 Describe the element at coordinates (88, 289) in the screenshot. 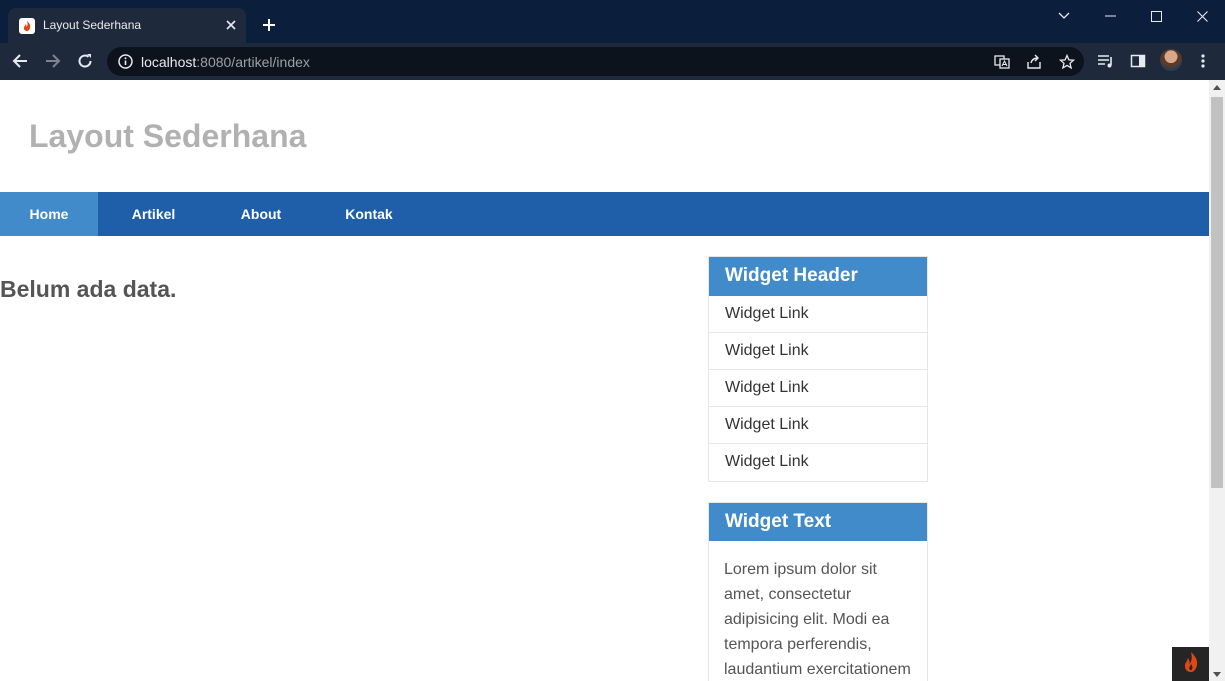

I see `empty-data-message: Belum ada data.` at that location.